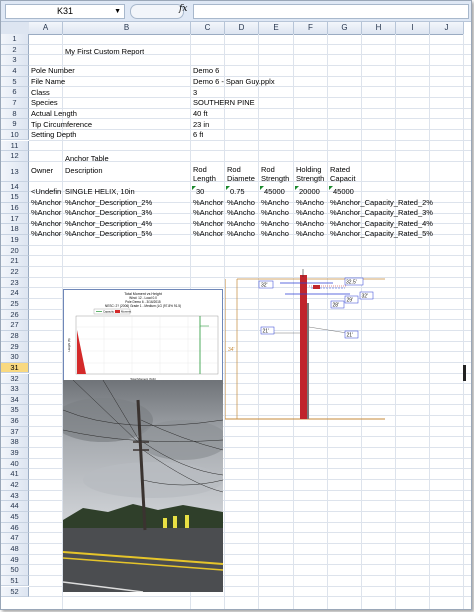  Describe the element at coordinates (147, 345) in the screenshot. I see `plot-area` at that location.